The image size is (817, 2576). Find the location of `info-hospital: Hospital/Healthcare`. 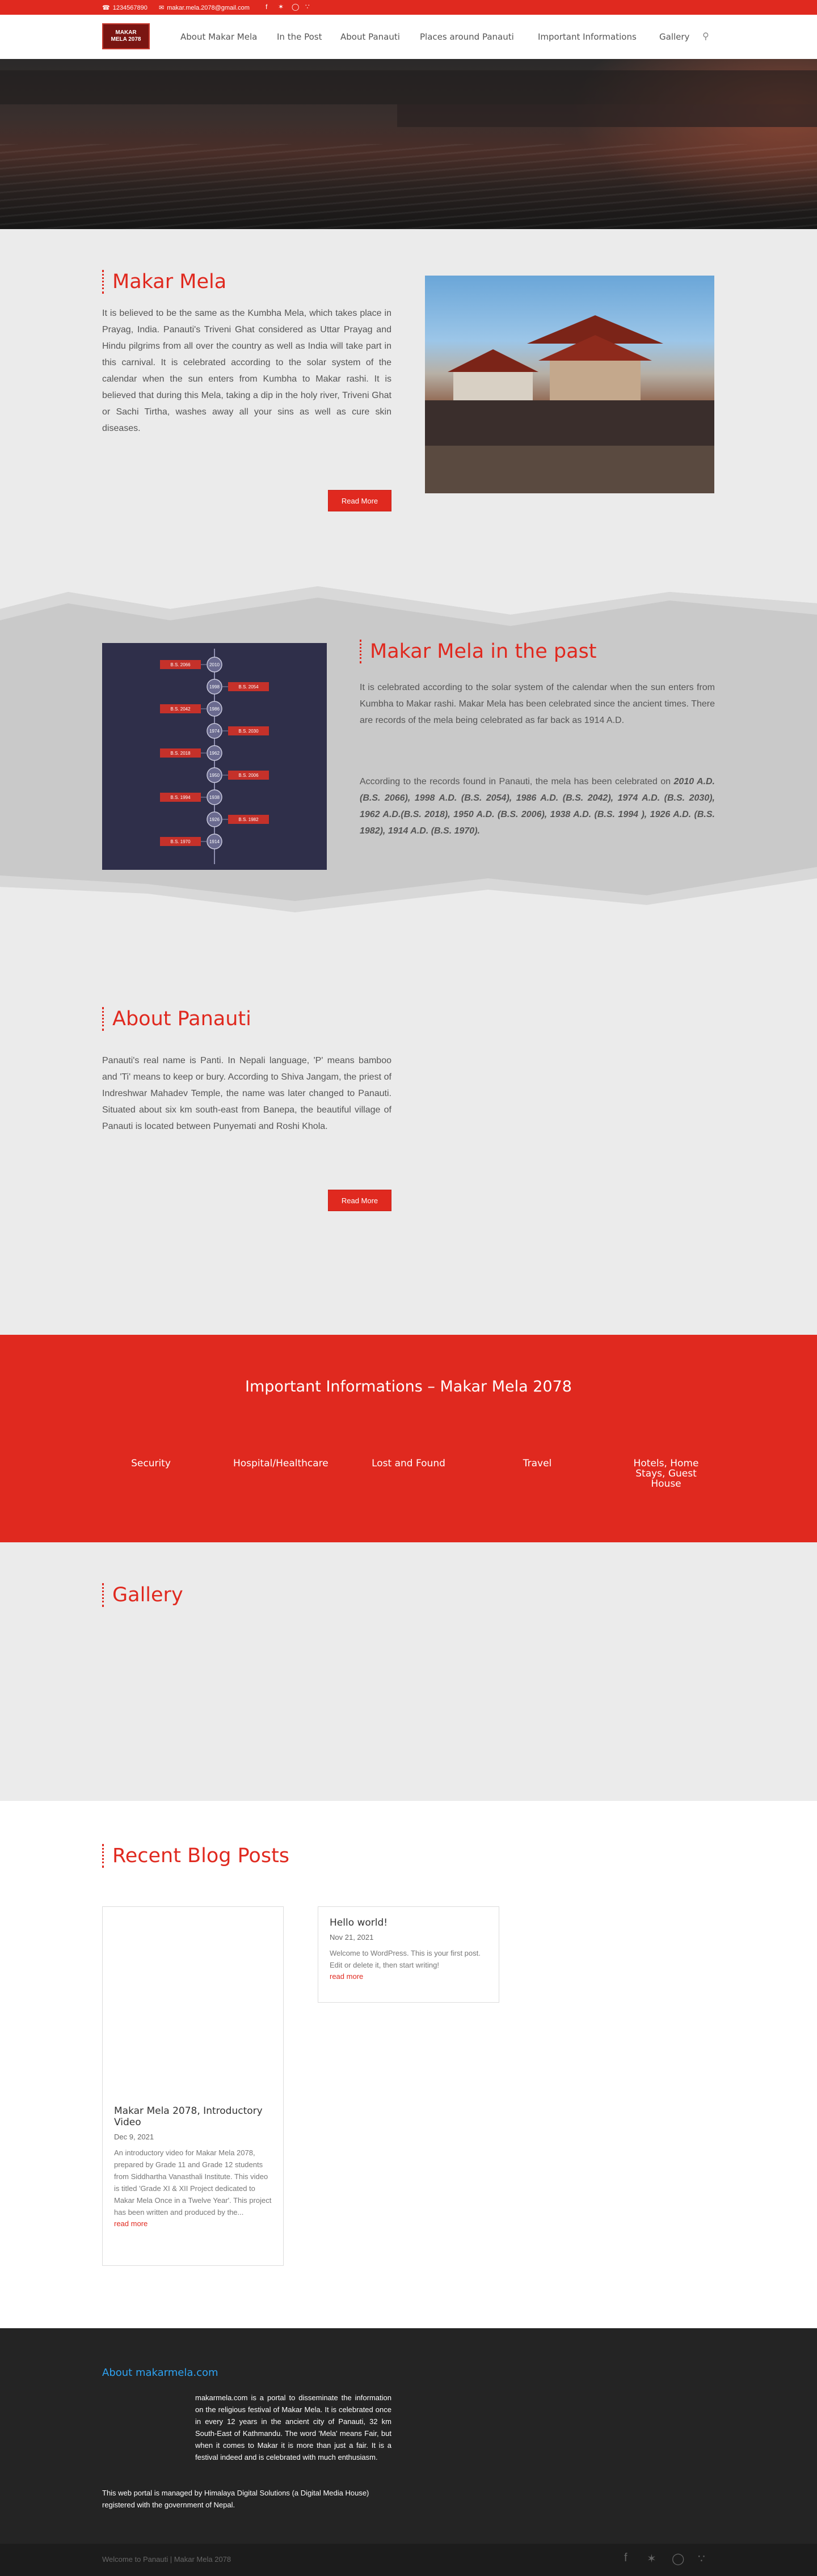

info-hospital: Hospital/Healthcare is located at coordinates (281, 1463).